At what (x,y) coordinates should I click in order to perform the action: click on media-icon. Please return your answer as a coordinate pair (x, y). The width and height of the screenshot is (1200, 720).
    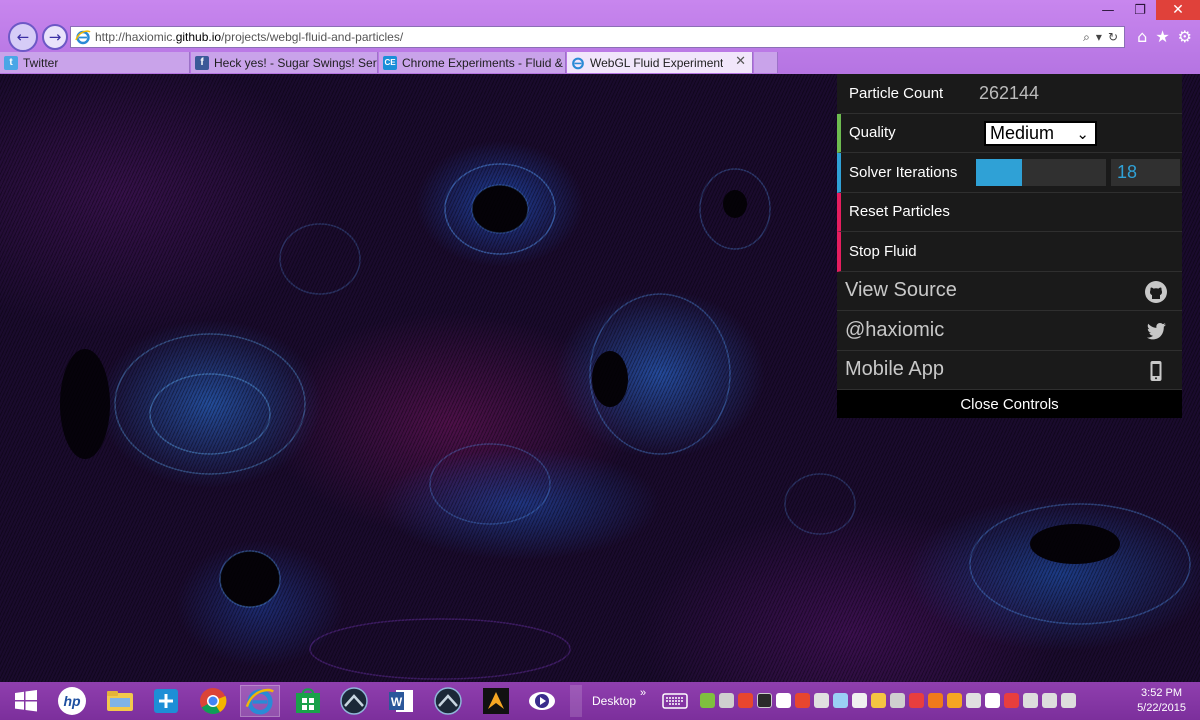
    Looking at the image, I should click on (542, 701).